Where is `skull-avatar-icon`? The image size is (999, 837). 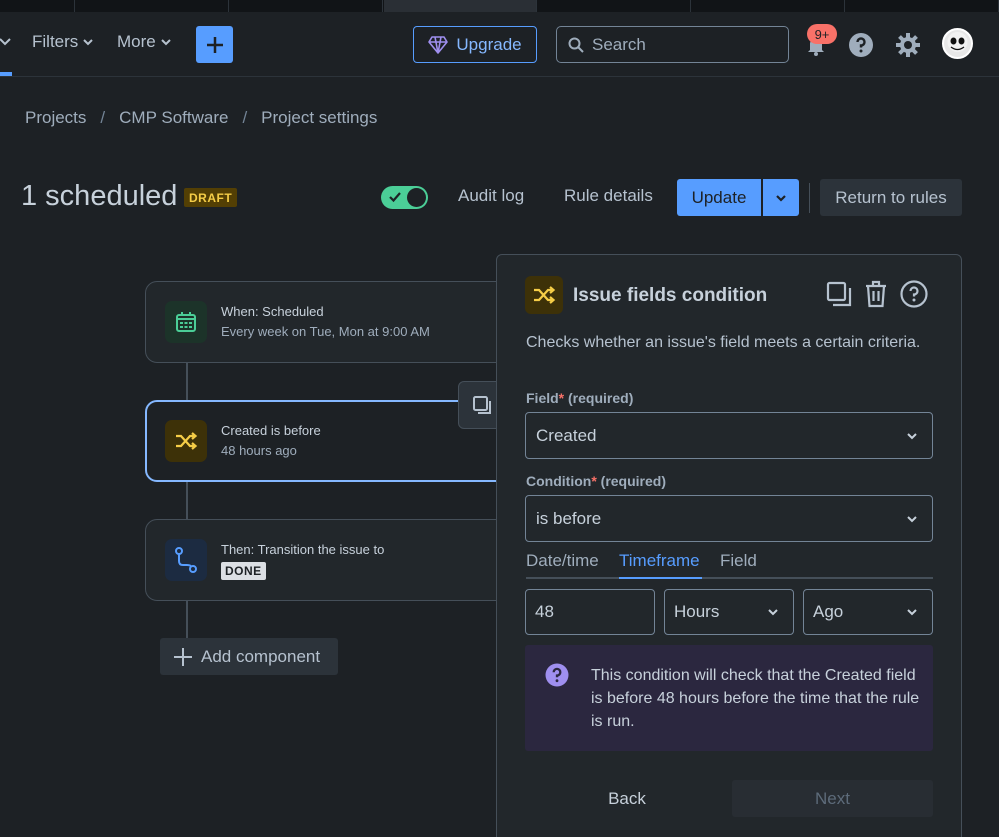 skull-avatar-icon is located at coordinates (957, 42).